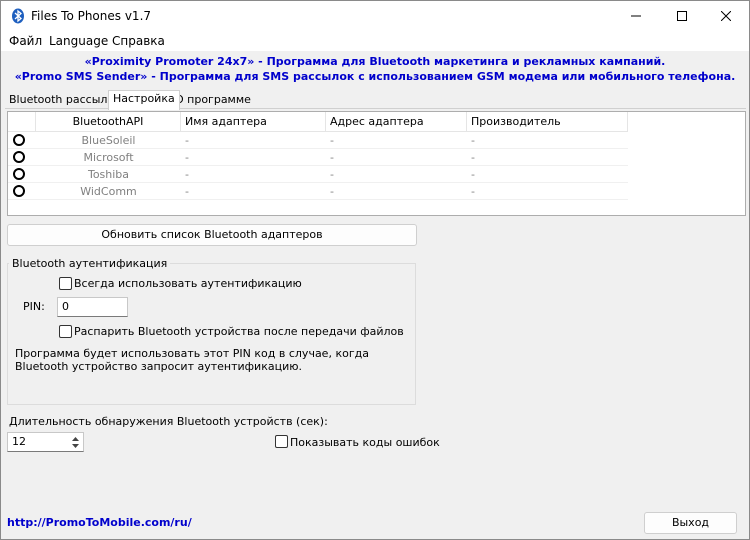 This screenshot has width=750, height=540. I want to click on table-row: WidComm - - -, so click(318, 191).